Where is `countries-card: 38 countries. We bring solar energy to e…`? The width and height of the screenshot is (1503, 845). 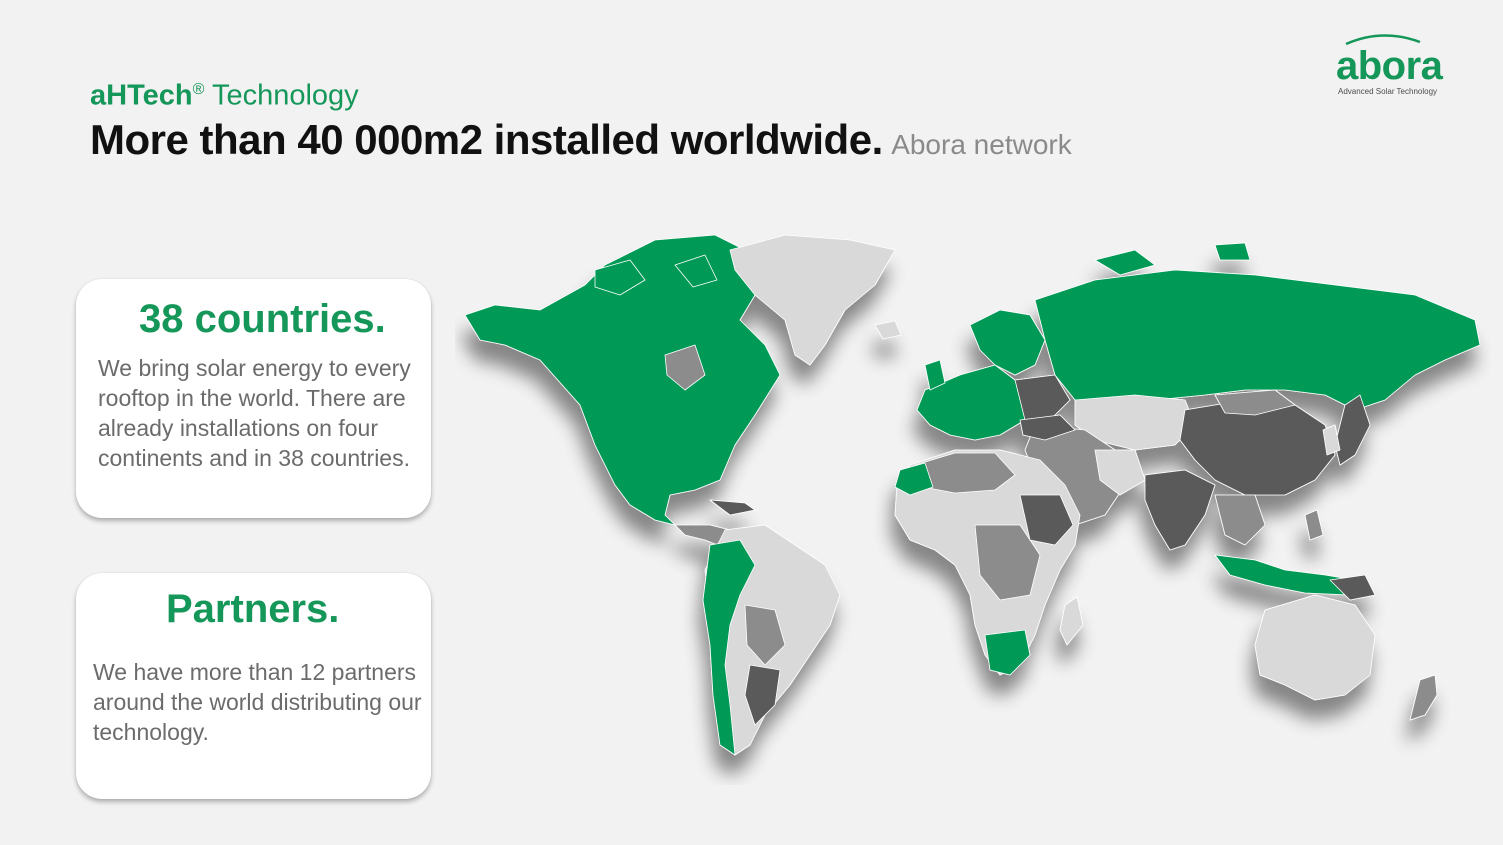 countries-card: 38 countries. We bring solar energy to e… is located at coordinates (253, 398).